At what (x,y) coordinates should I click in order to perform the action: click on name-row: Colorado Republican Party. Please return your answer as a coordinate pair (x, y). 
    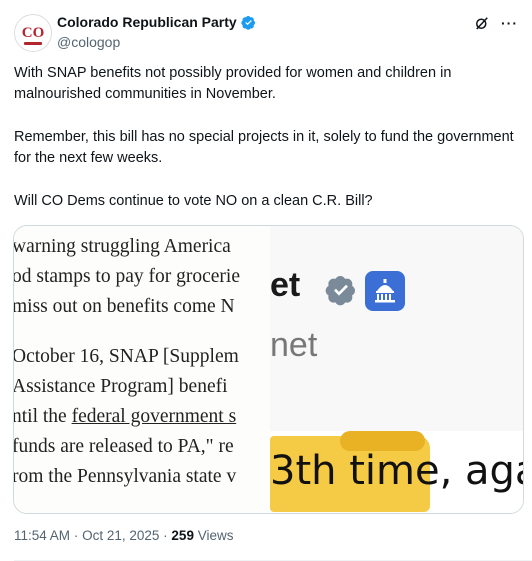
    Looking at the image, I should click on (156, 22).